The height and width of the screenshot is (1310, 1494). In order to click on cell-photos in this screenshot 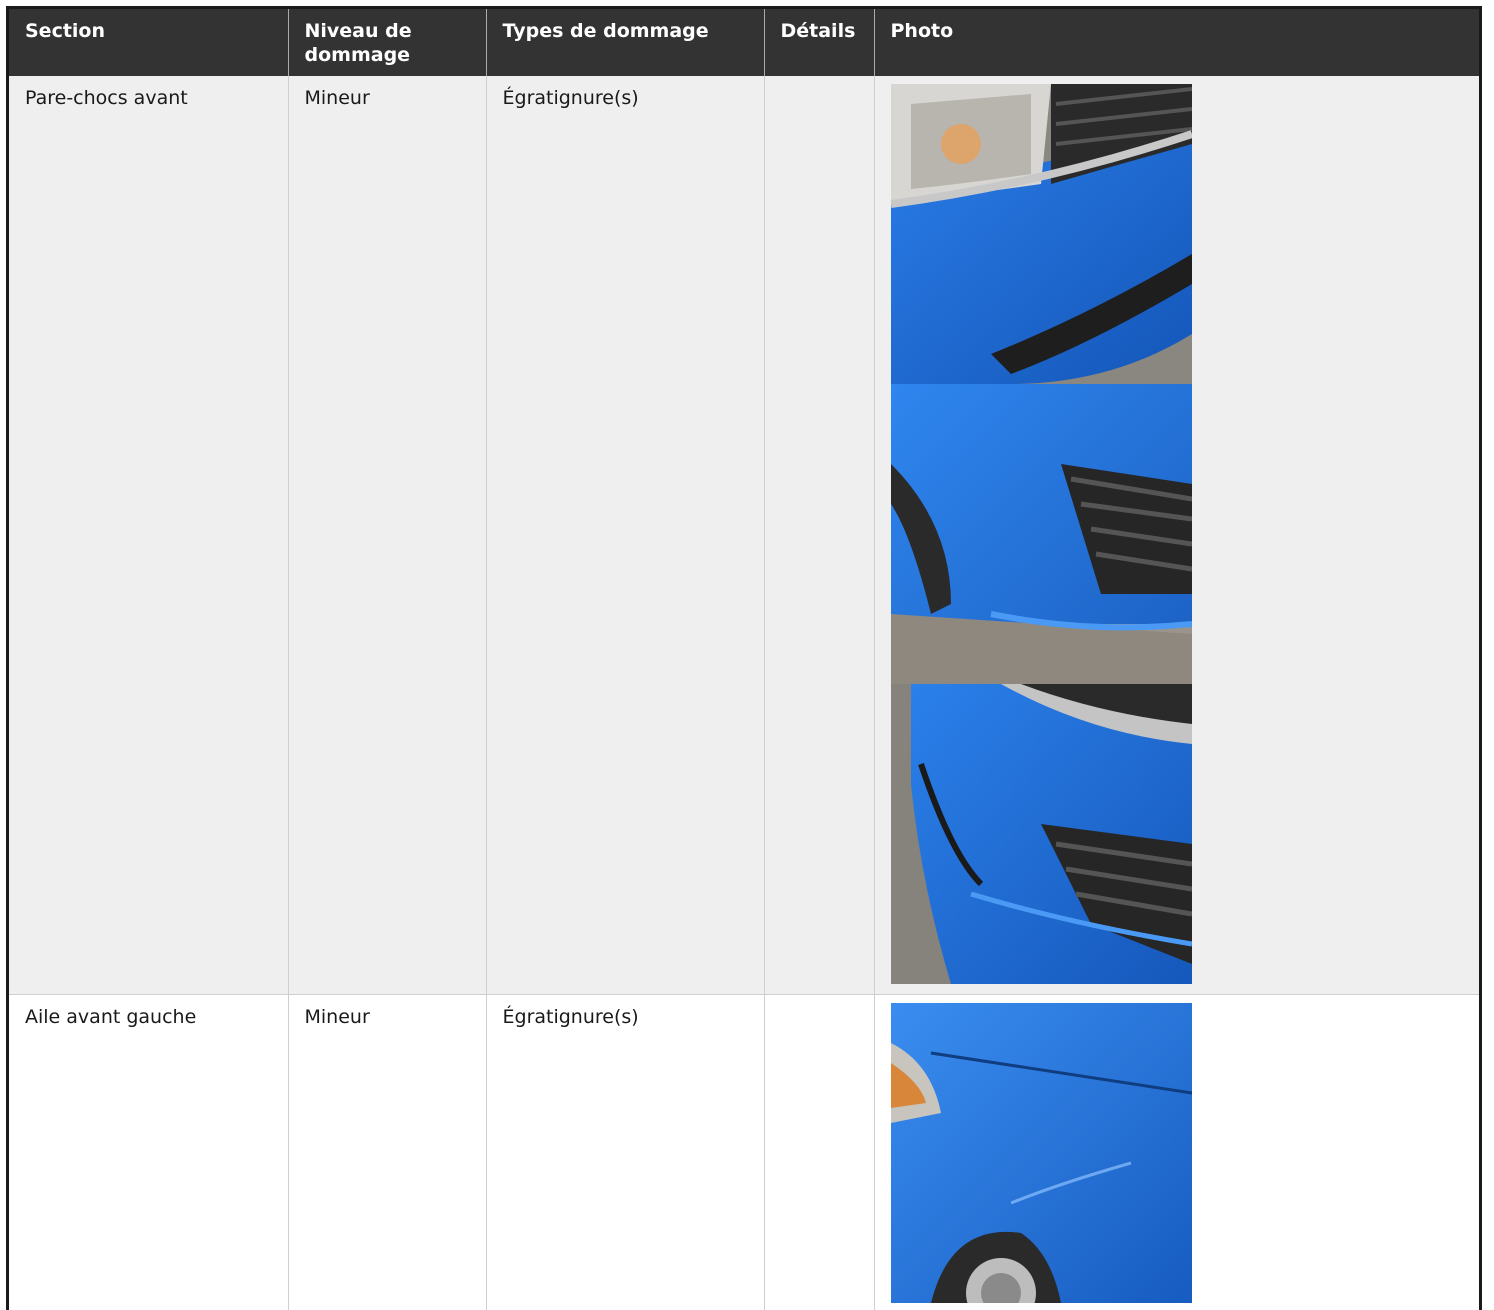, I will do `click(1176, 1152)`.